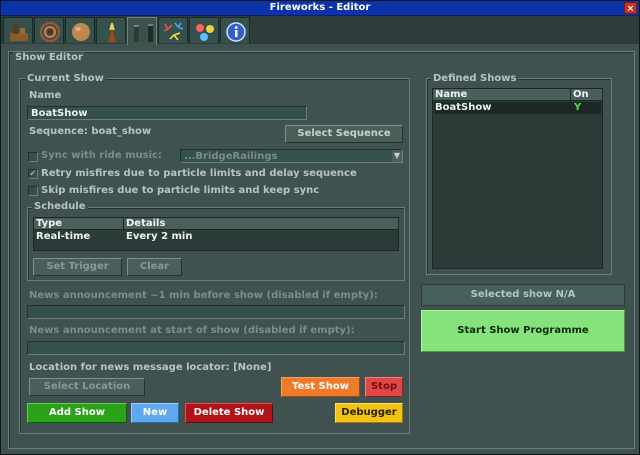  Describe the element at coordinates (320, 30) in the screenshot. I see `tab-strip` at that location.